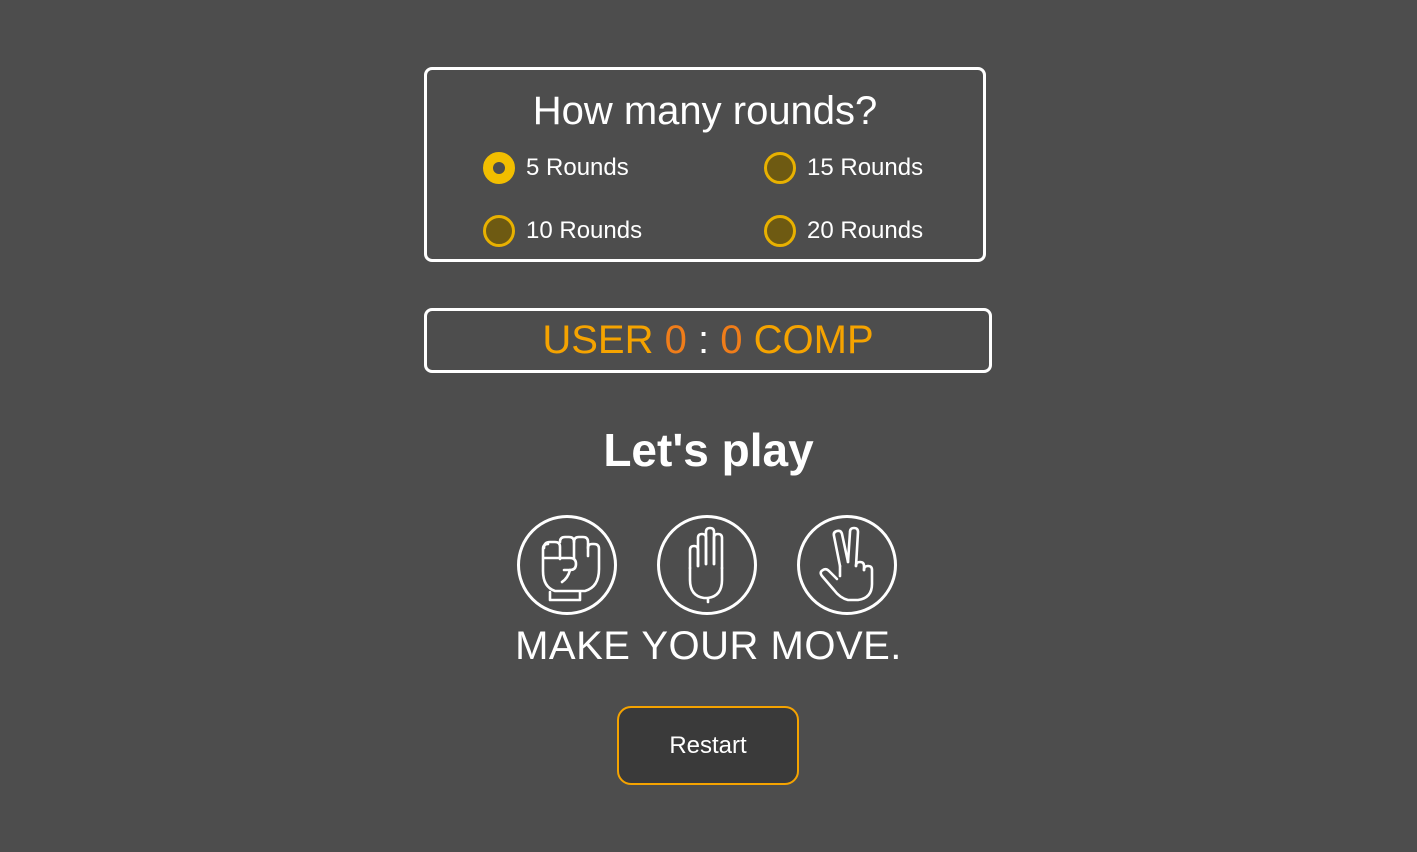 Image resolution: width=1417 pixels, height=852 pixels. Describe the element at coordinates (865, 167) in the screenshot. I see `rounds-option-label: 15 Rounds` at that location.